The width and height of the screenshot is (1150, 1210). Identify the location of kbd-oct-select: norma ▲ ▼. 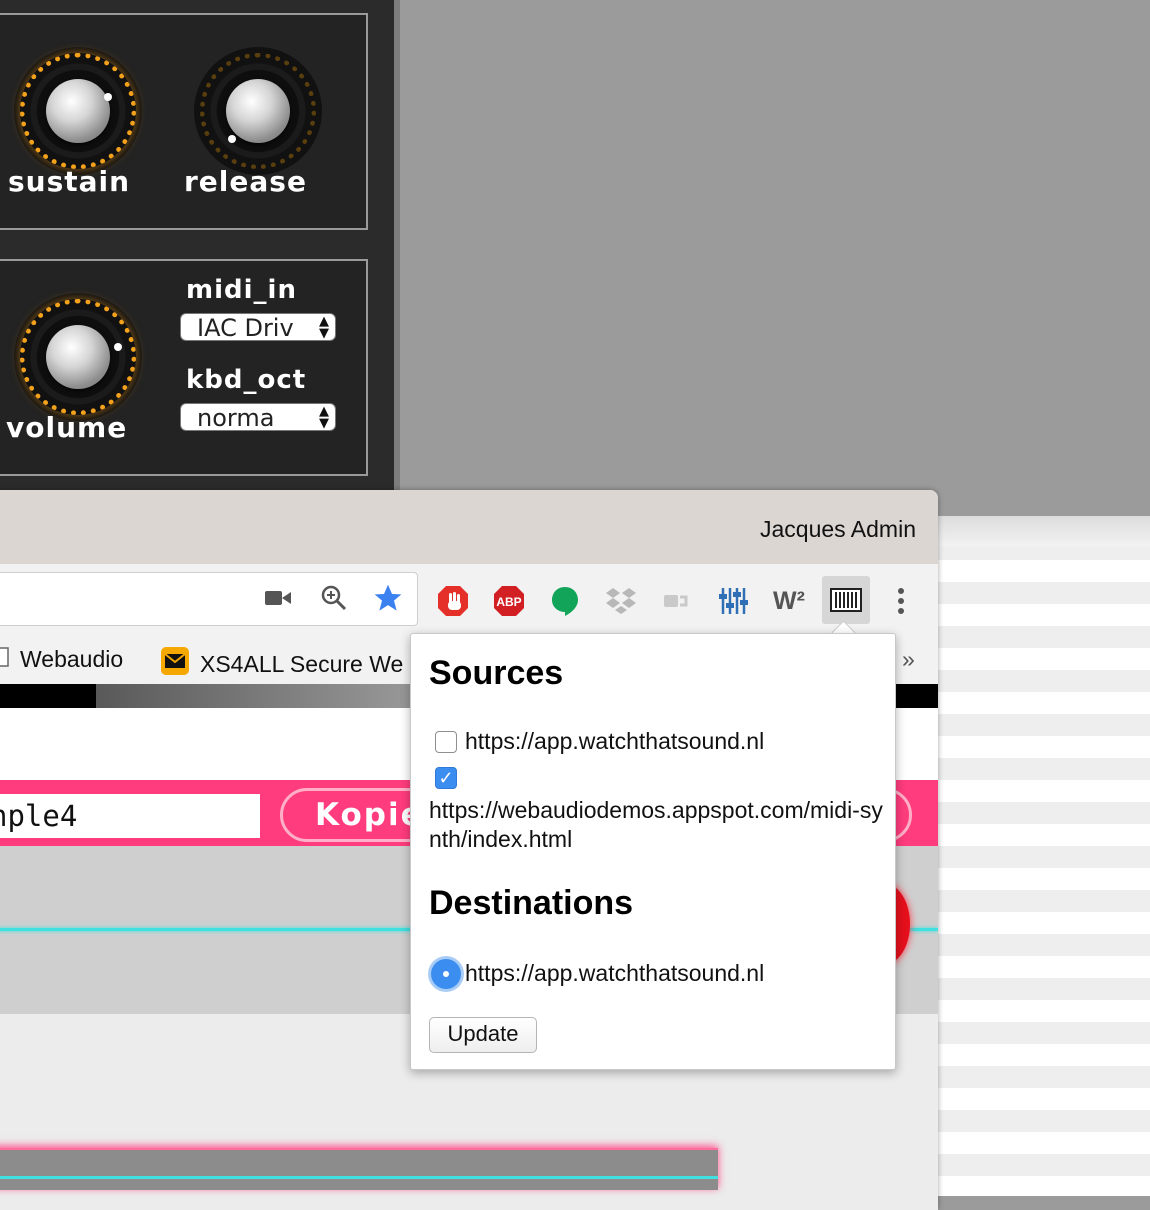
(258, 417).